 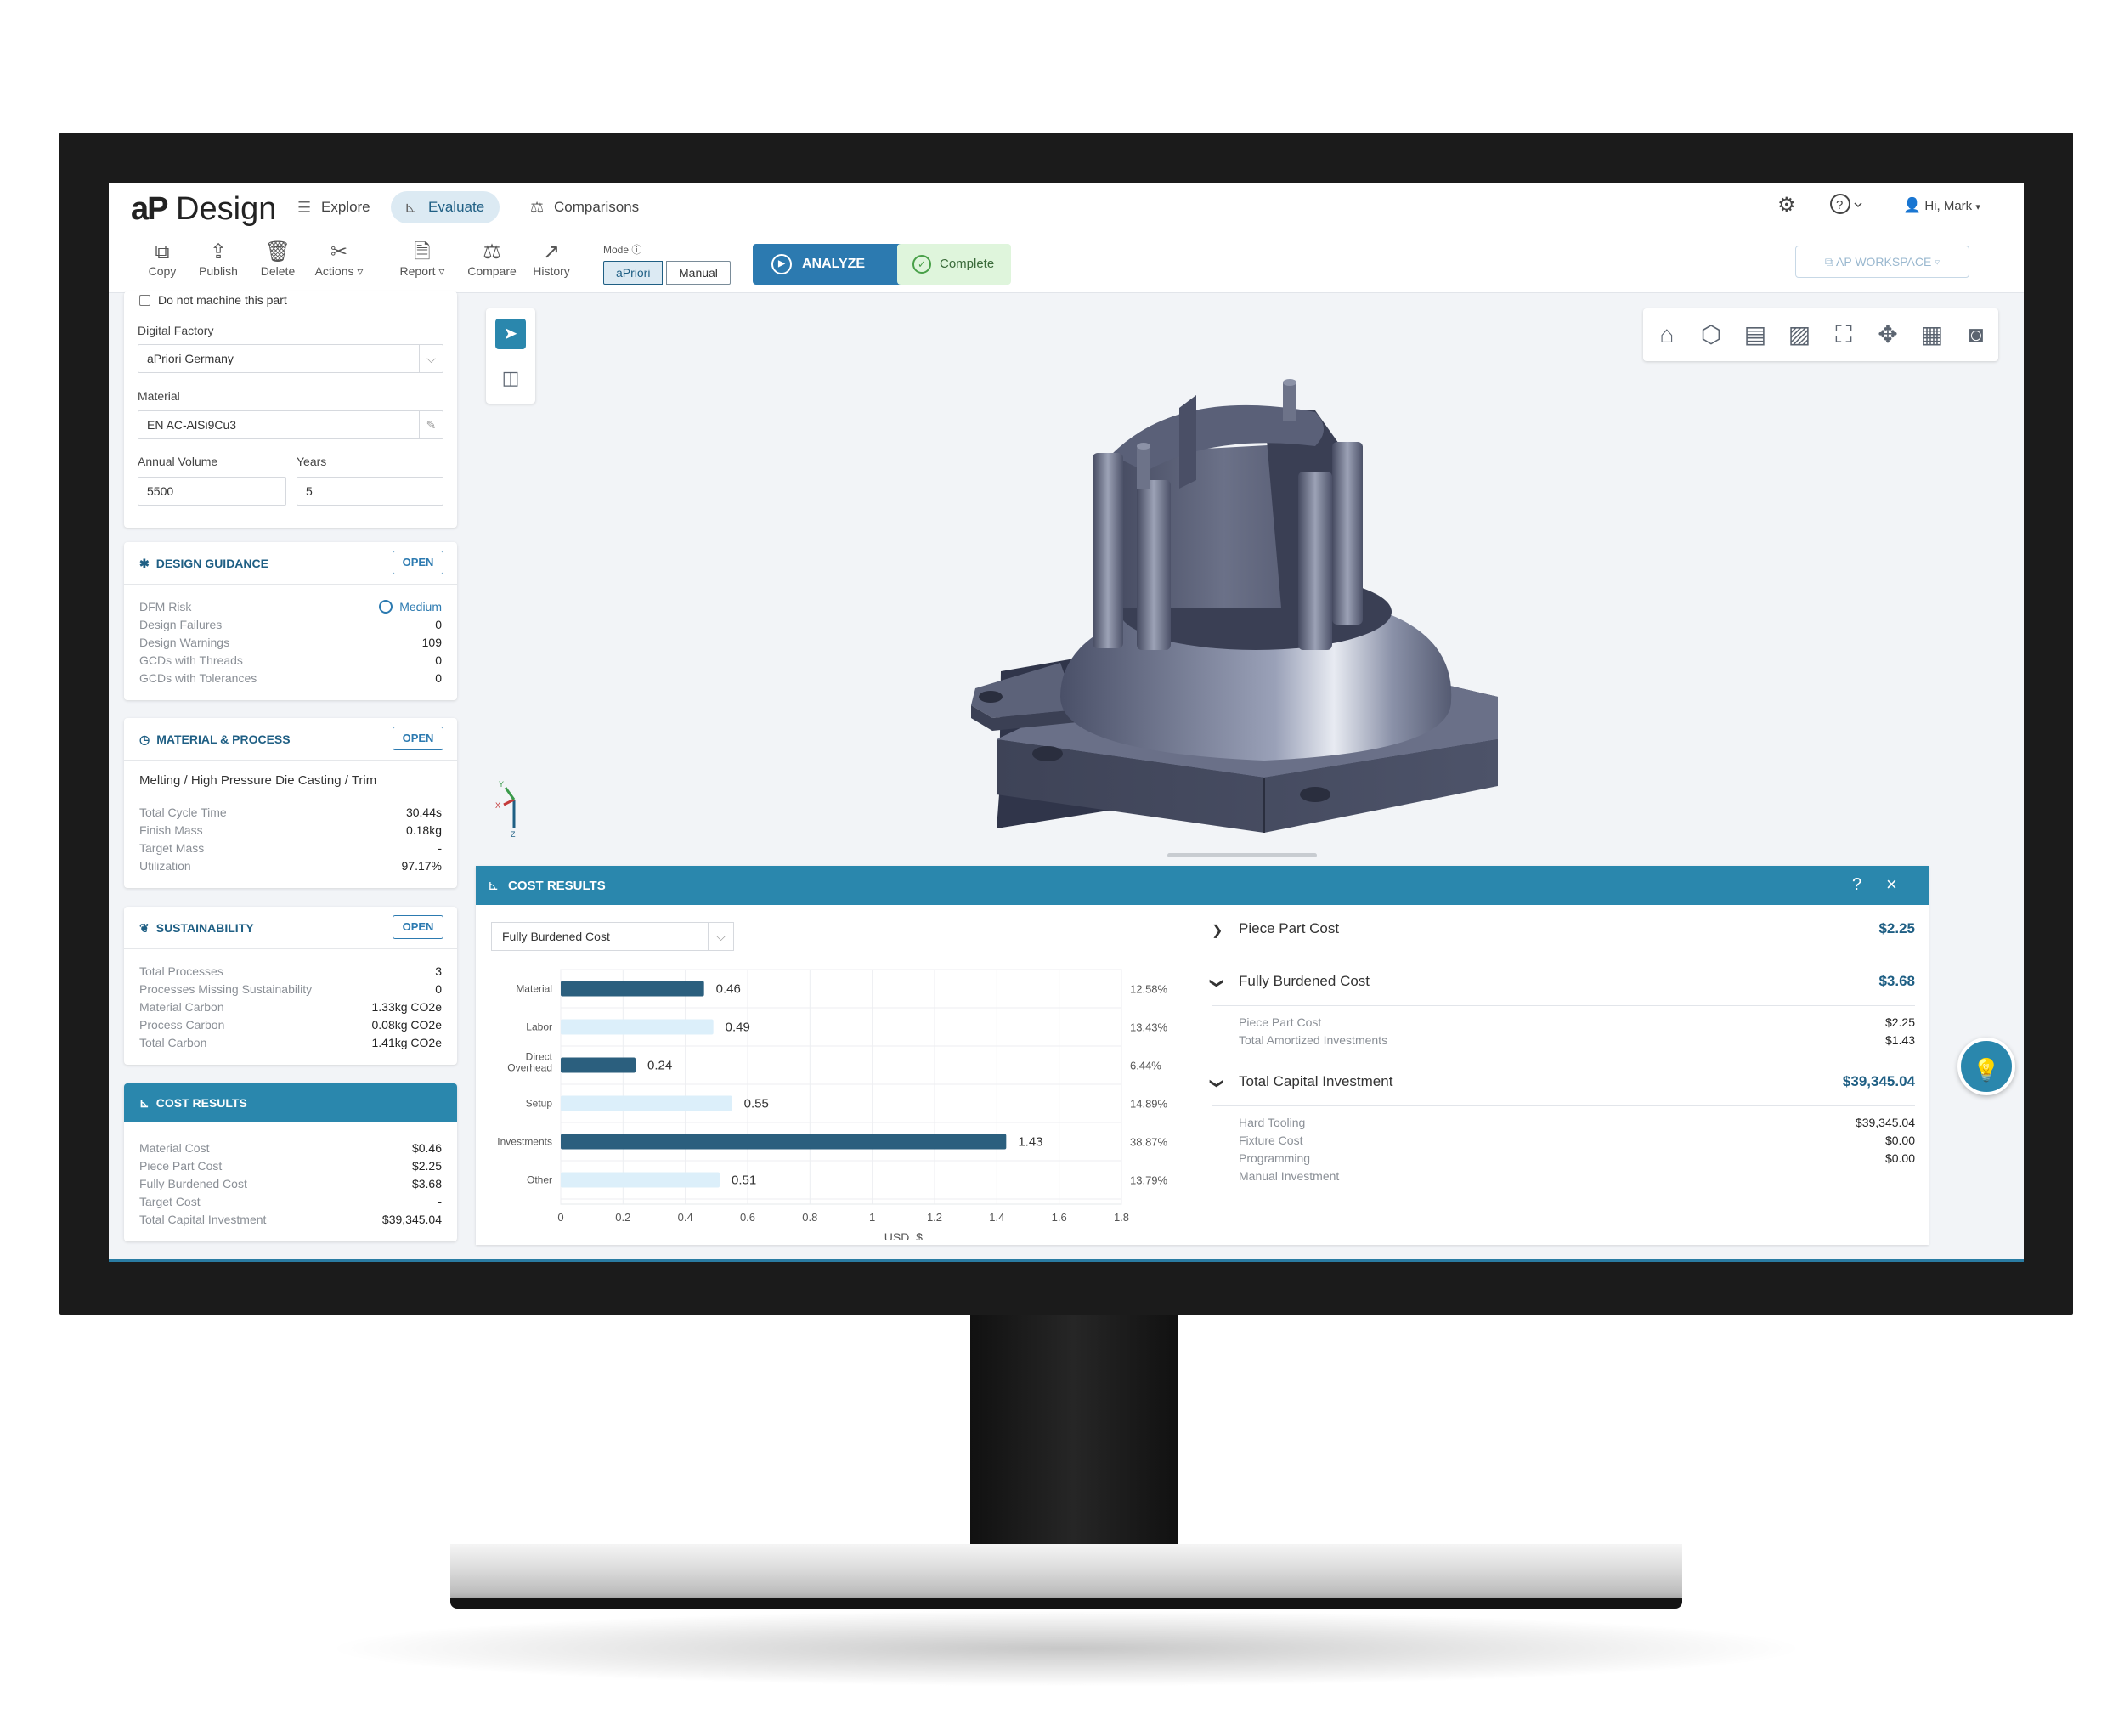 I want to click on axis-x-label: X, so click(x=498, y=806).